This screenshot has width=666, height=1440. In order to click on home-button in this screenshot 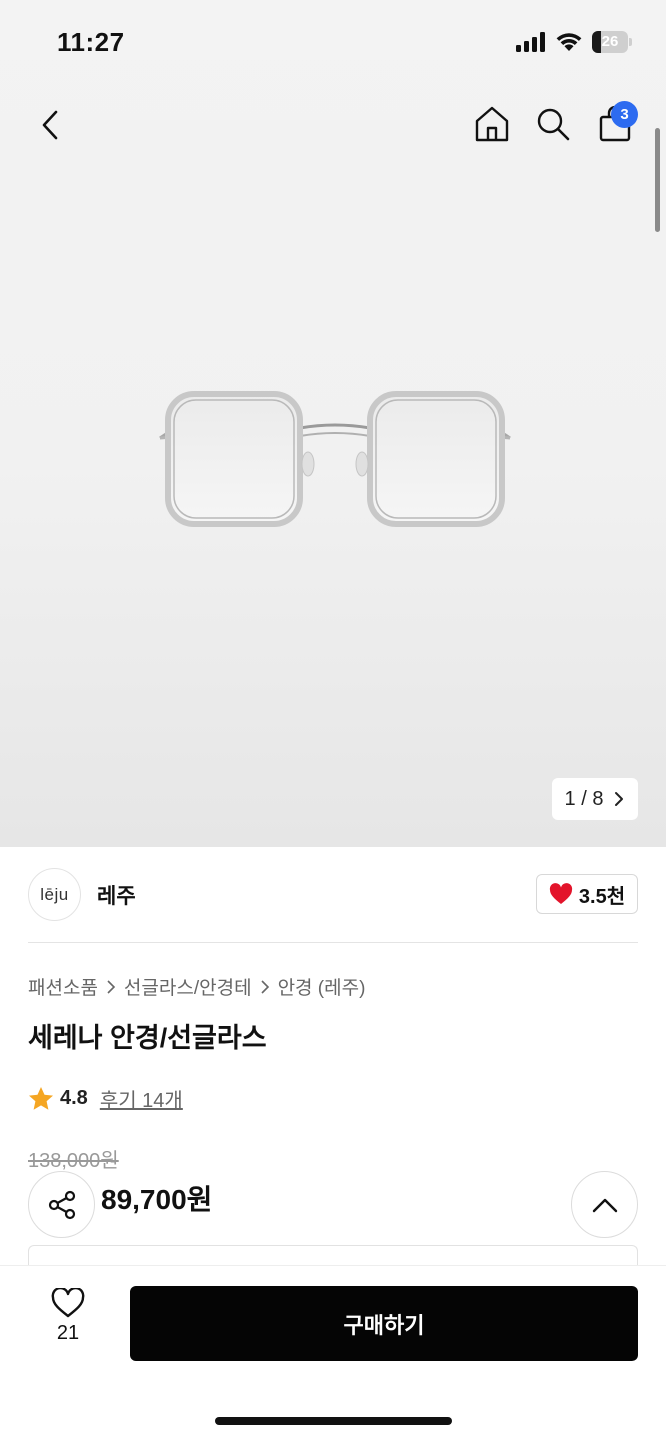, I will do `click(492, 124)`.